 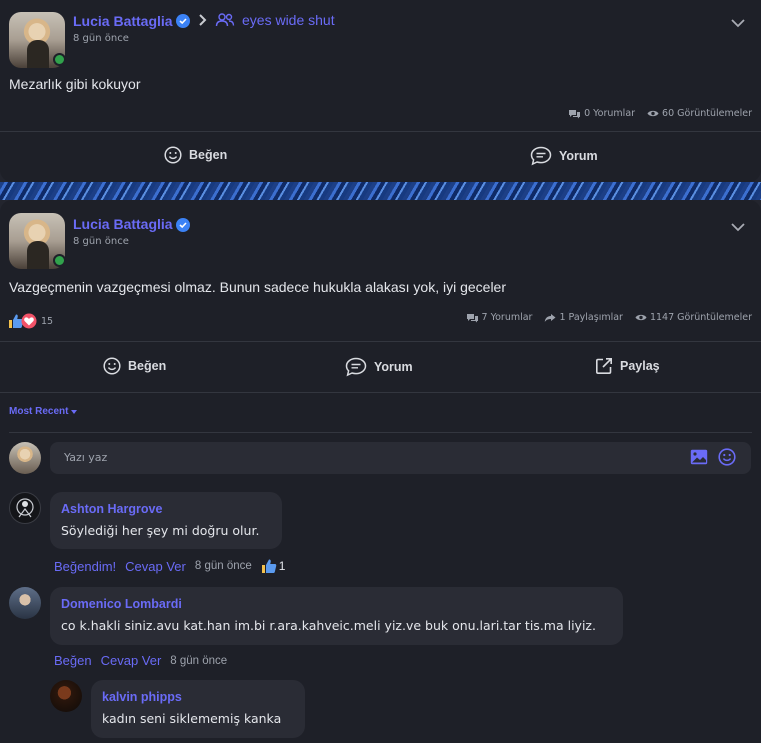 What do you see at coordinates (550, 317) in the screenshot?
I see `share-arrow-icon` at bounding box center [550, 317].